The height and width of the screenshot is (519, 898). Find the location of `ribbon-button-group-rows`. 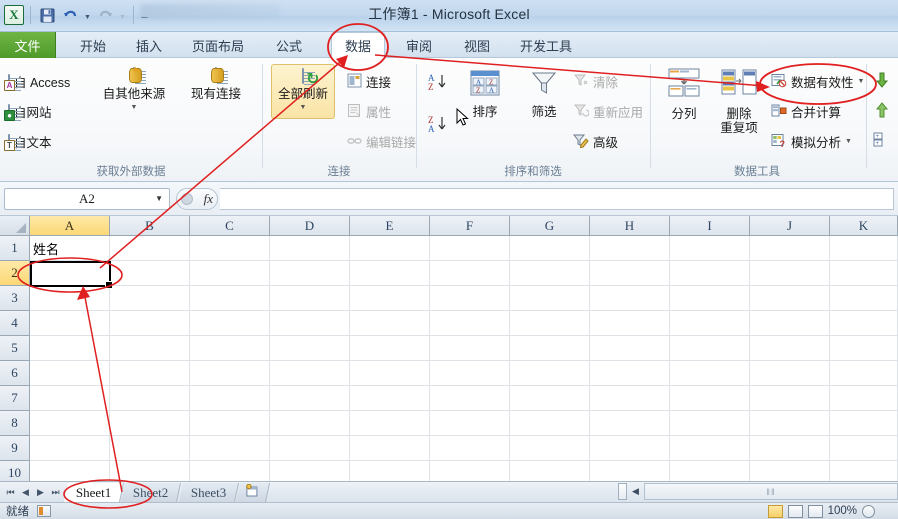

ribbon-button-group-rows is located at coordinates (882, 81).